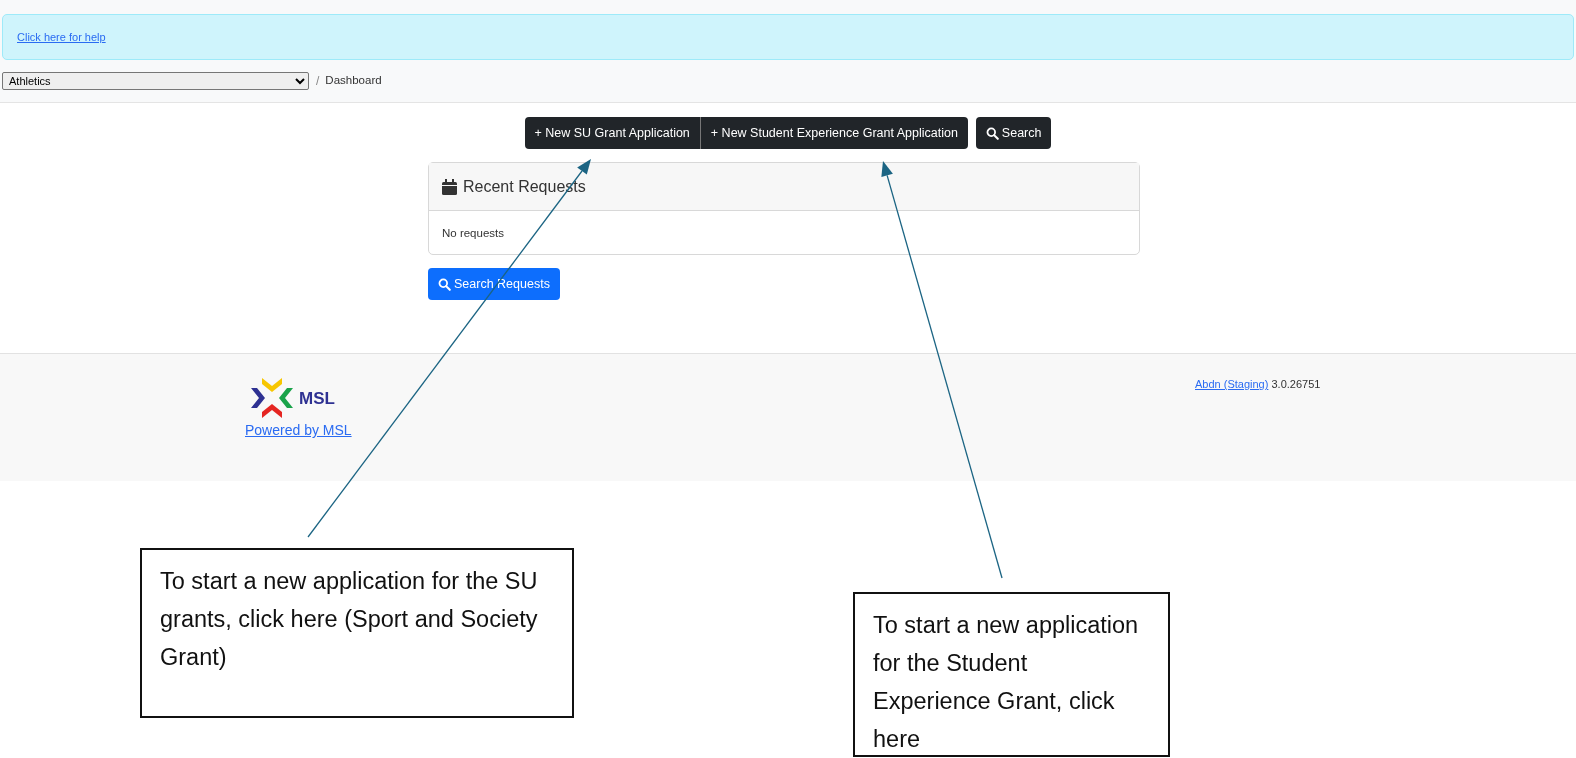 This screenshot has height=758, width=1576. What do you see at coordinates (272, 398) in the screenshot?
I see `logo-icon` at bounding box center [272, 398].